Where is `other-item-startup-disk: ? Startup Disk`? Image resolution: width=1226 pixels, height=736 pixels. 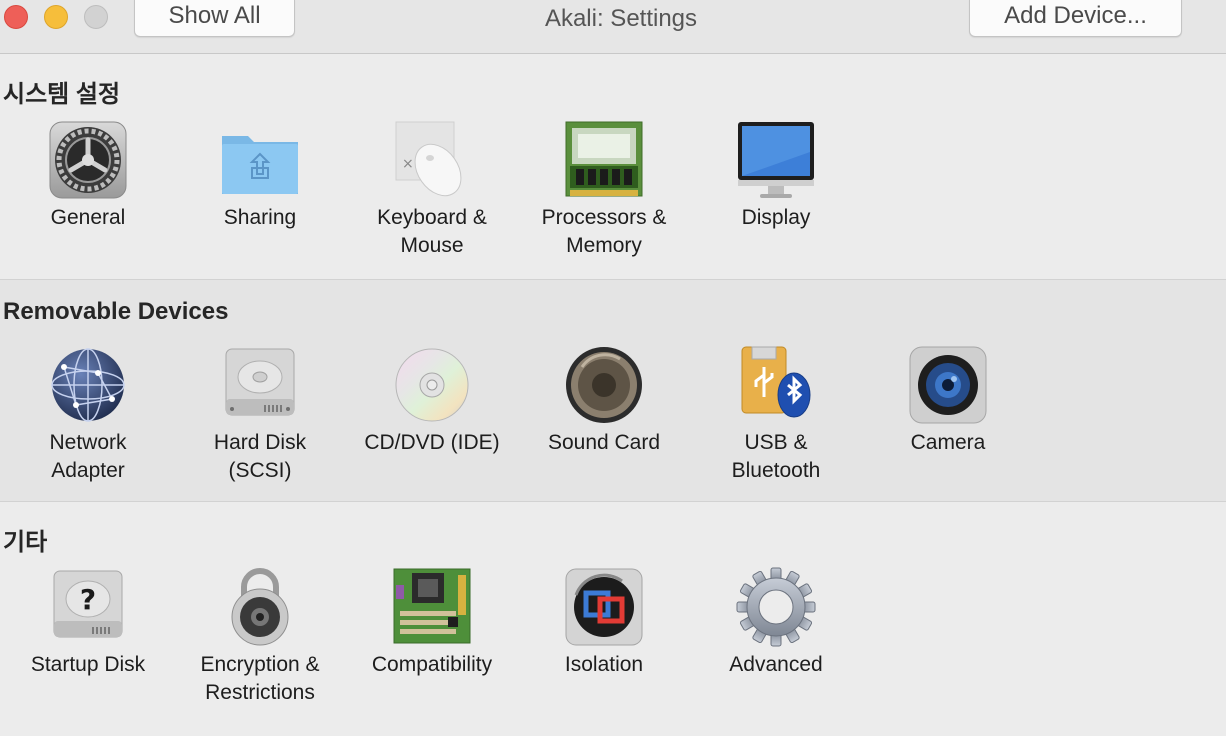
other-item-startup-disk: ? Startup Disk is located at coordinates (88, 622).